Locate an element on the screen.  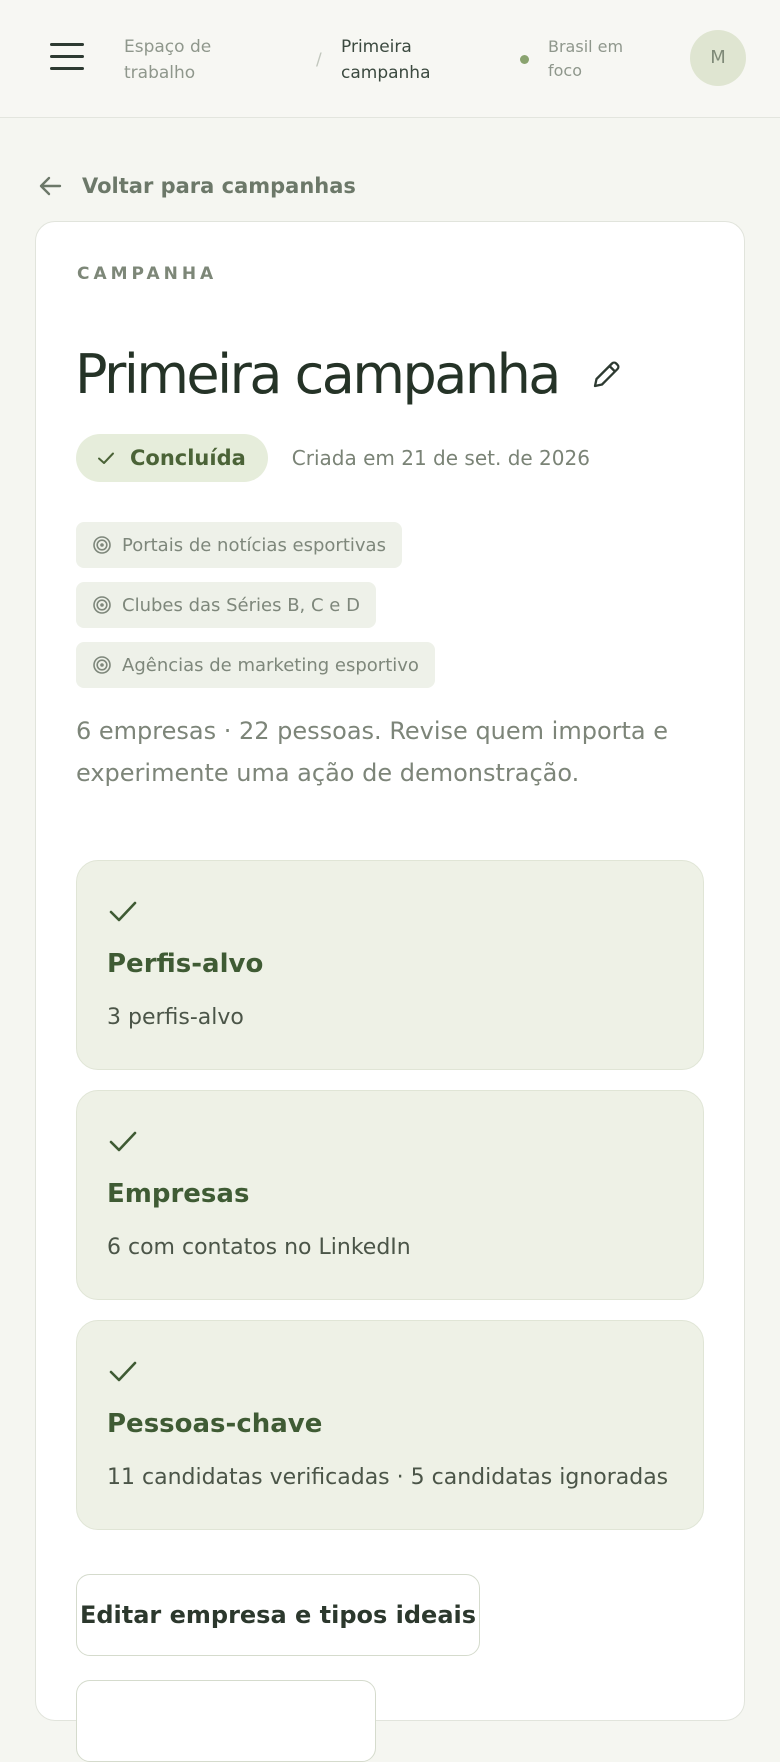
step-title: Pessoas-chave is located at coordinates (215, 1424).